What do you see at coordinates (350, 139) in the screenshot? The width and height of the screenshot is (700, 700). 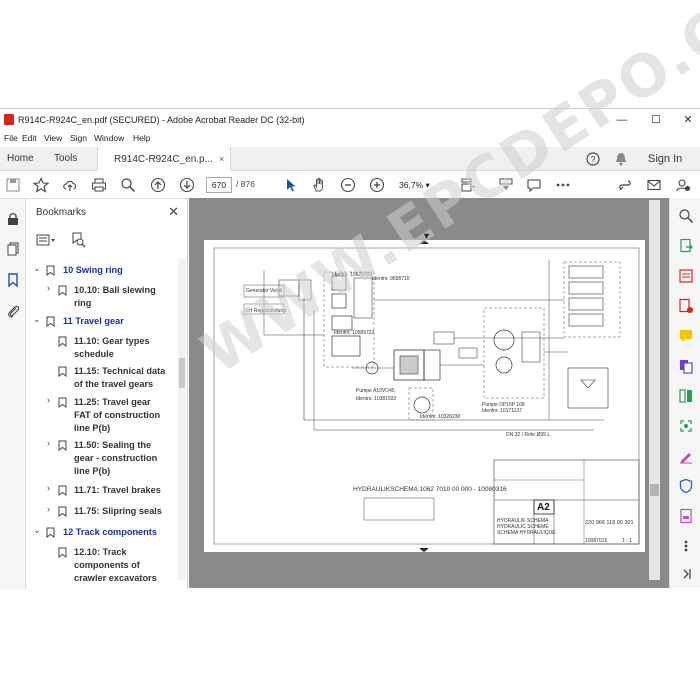 I see `menu-bar: File Edit View Sign Window Help` at bounding box center [350, 139].